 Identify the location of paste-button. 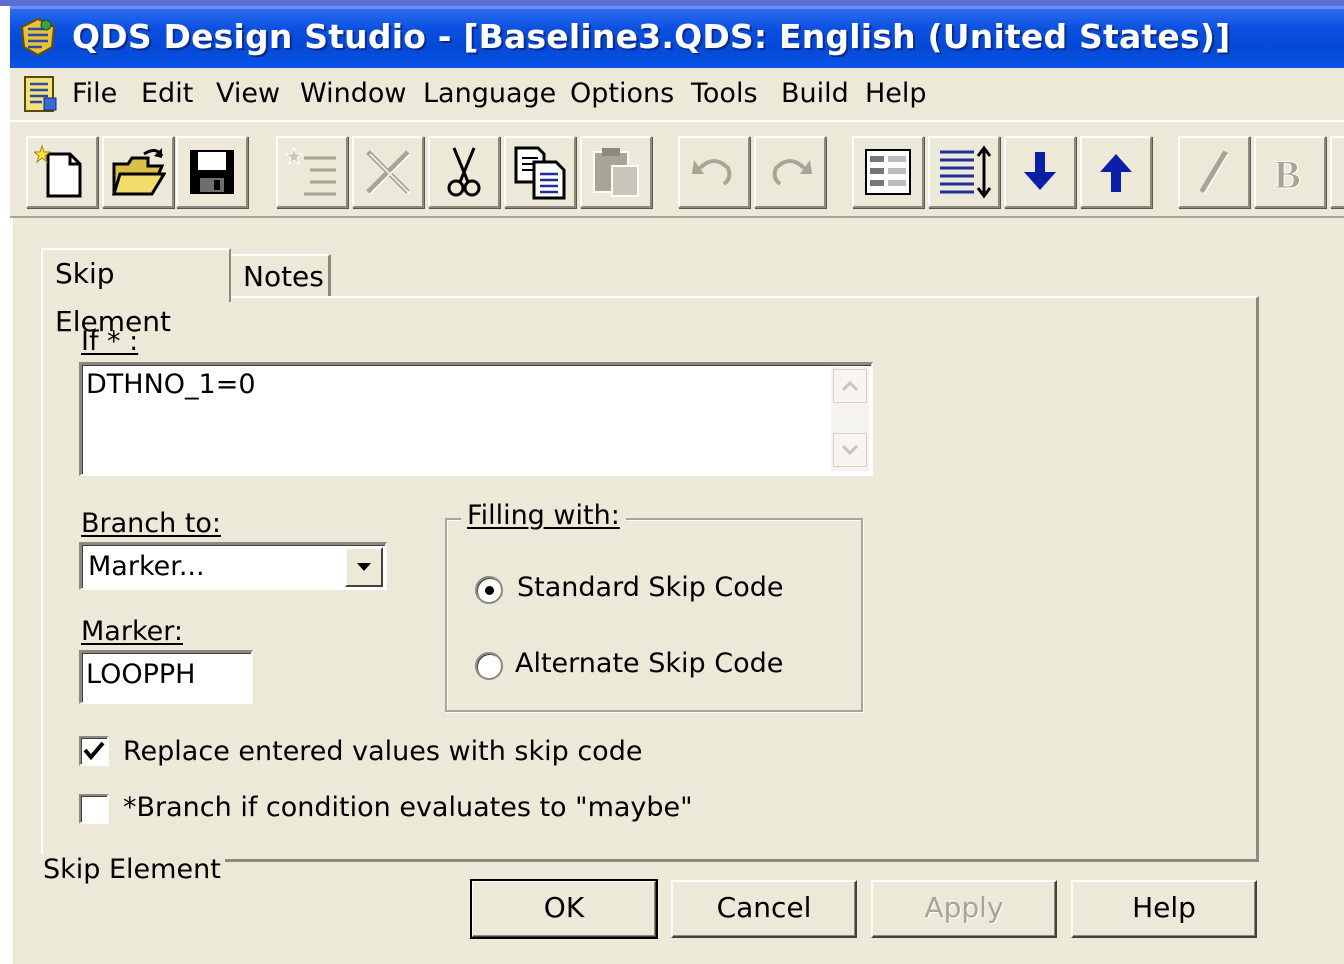
(616, 172).